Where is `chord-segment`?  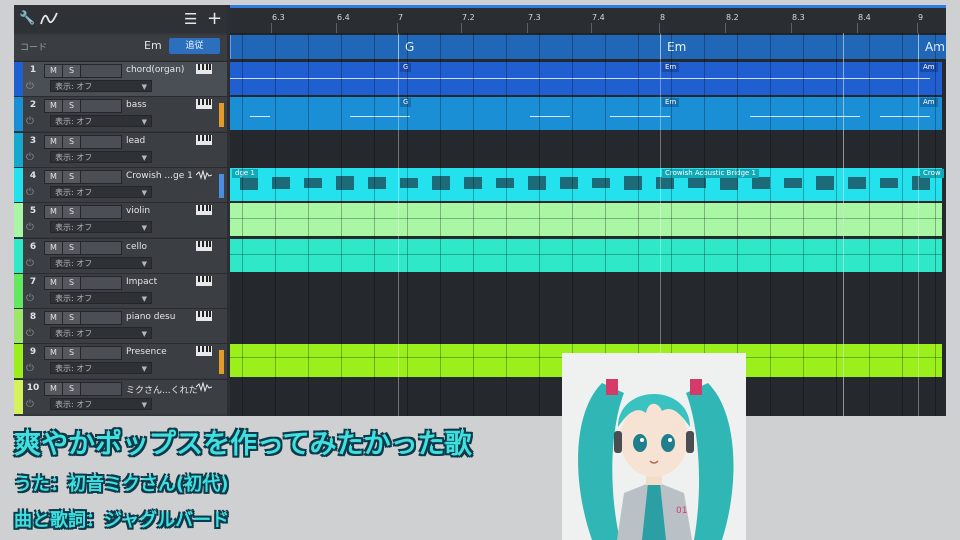
chord-segment is located at coordinates (314, 47).